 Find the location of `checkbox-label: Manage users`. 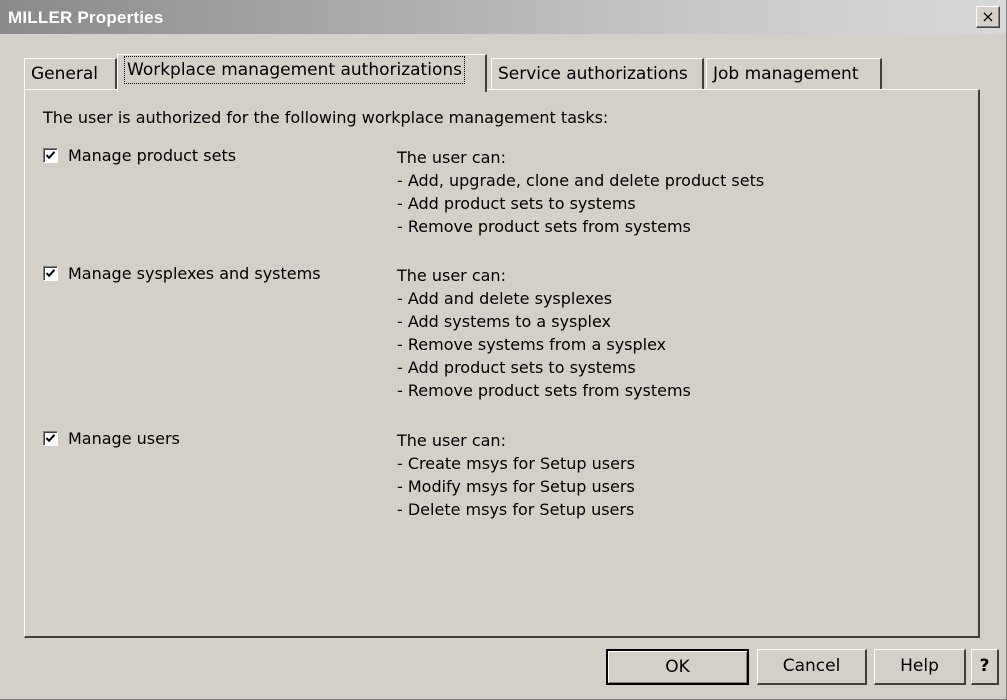

checkbox-label: Manage users is located at coordinates (124, 438).